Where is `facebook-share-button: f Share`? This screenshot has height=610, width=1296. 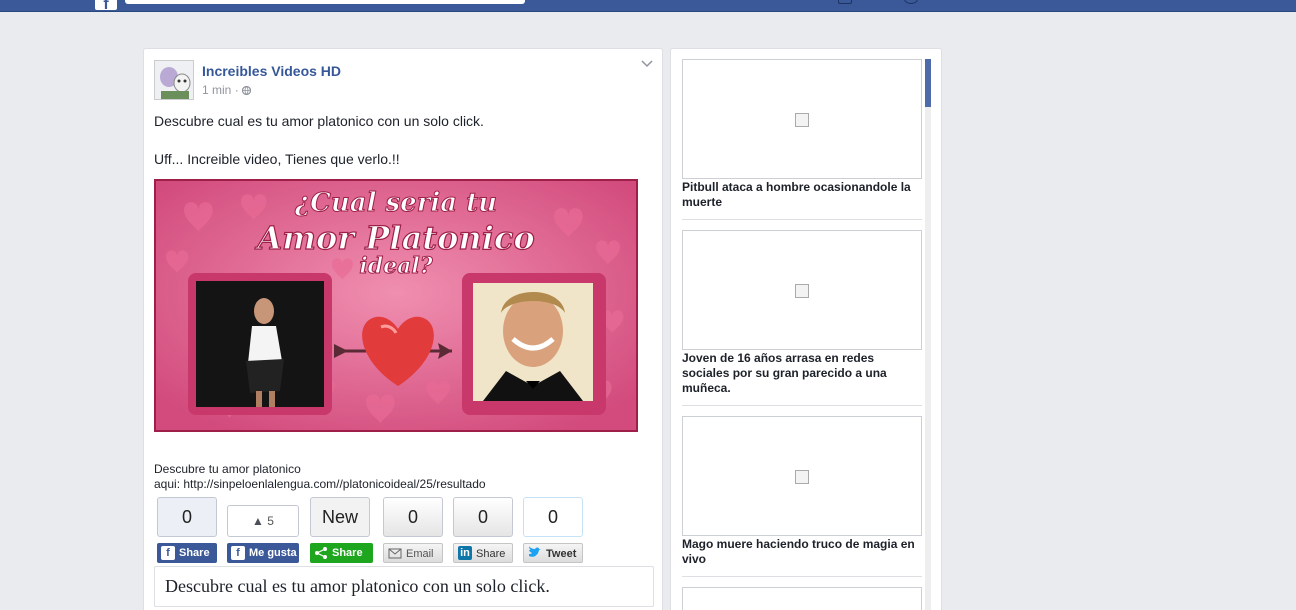 facebook-share-button: f Share is located at coordinates (187, 553).